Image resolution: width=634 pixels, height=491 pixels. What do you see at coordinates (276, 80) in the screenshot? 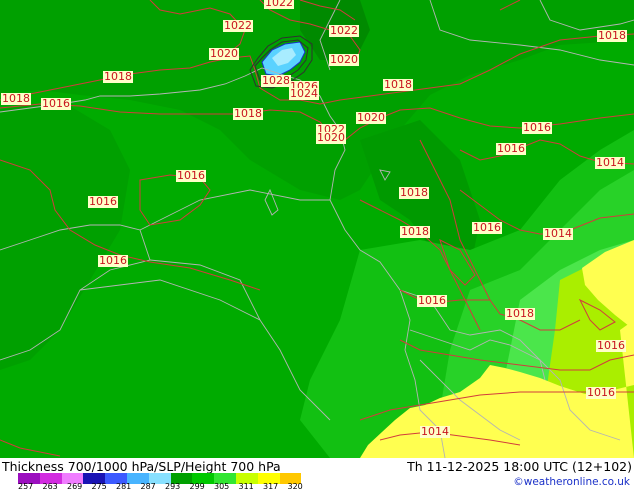
I see `isobar-label: 1028` at bounding box center [276, 80].